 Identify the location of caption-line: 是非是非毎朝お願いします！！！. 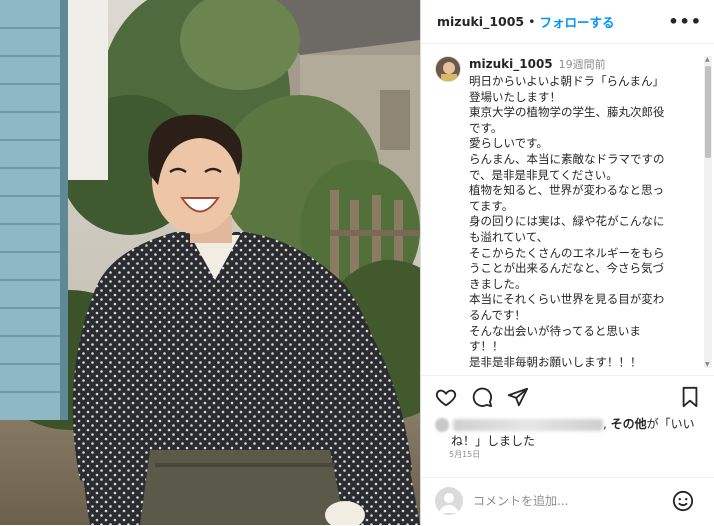
(555, 361).